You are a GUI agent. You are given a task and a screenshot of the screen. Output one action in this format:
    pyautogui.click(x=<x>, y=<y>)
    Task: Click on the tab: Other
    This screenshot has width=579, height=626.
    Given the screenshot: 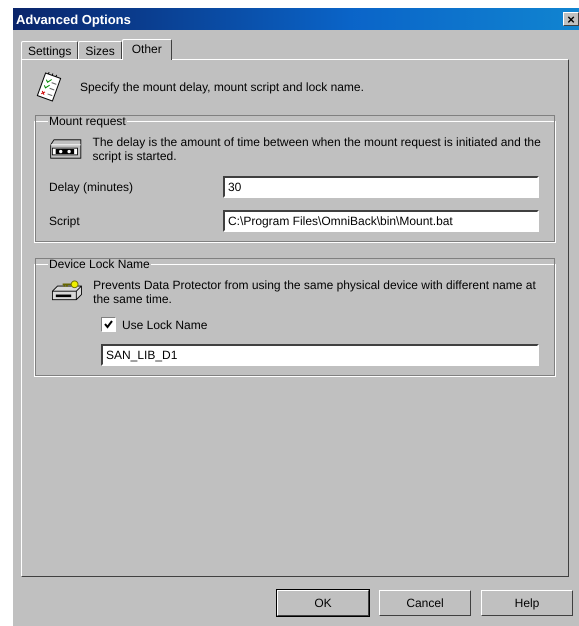 What is the action you would take?
    pyautogui.click(x=147, y=49)
    